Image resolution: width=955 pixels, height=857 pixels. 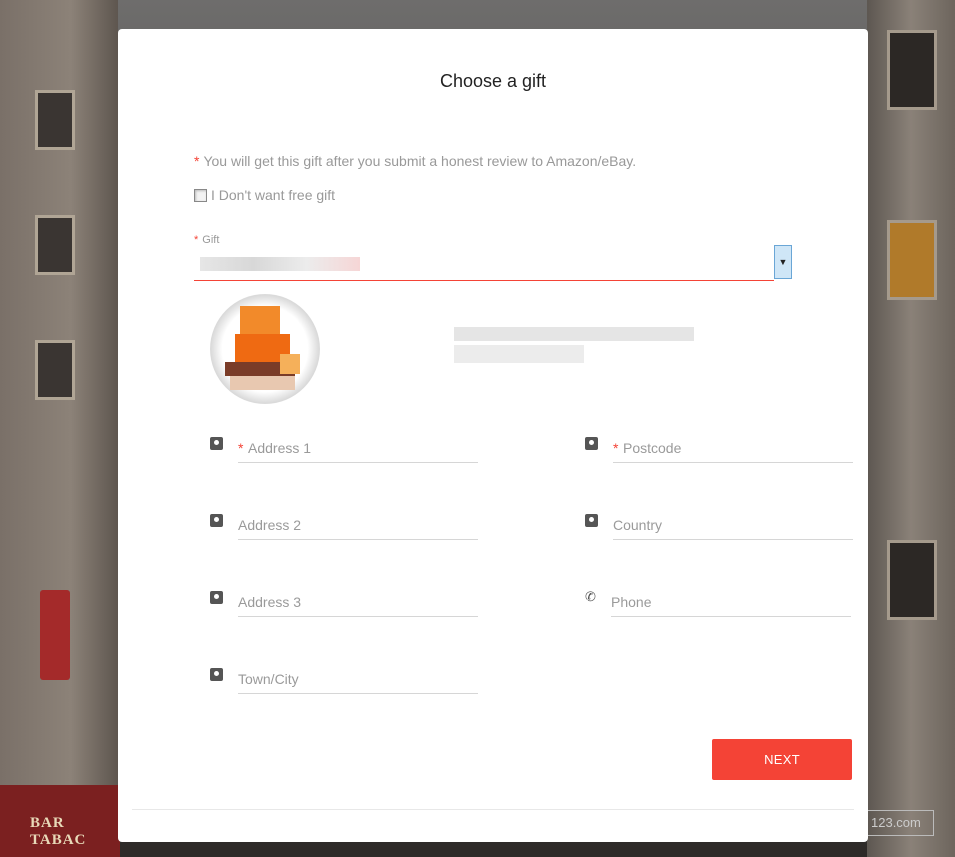 What do you see at coordinates (912, 260) in the screenshot?
I see `lit-window` at bounding box center [912, 260].